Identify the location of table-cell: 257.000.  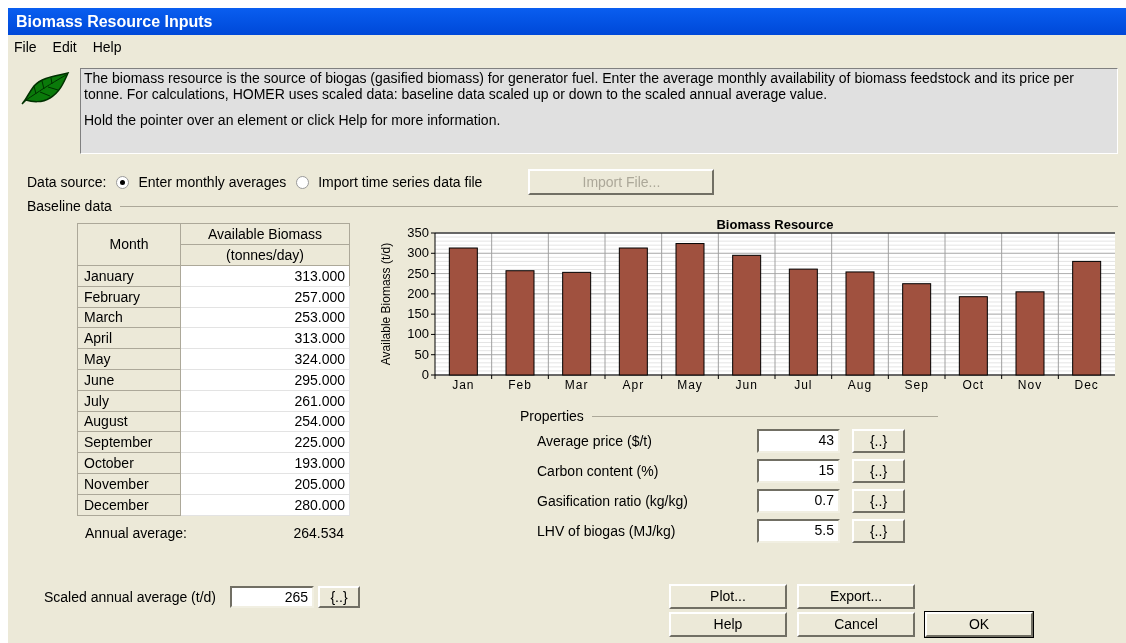
(265, 297).